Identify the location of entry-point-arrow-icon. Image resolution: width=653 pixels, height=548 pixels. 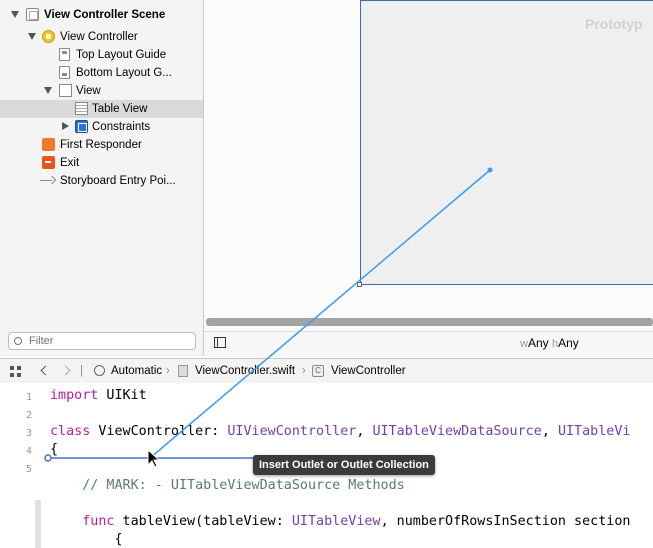
(48, 181).